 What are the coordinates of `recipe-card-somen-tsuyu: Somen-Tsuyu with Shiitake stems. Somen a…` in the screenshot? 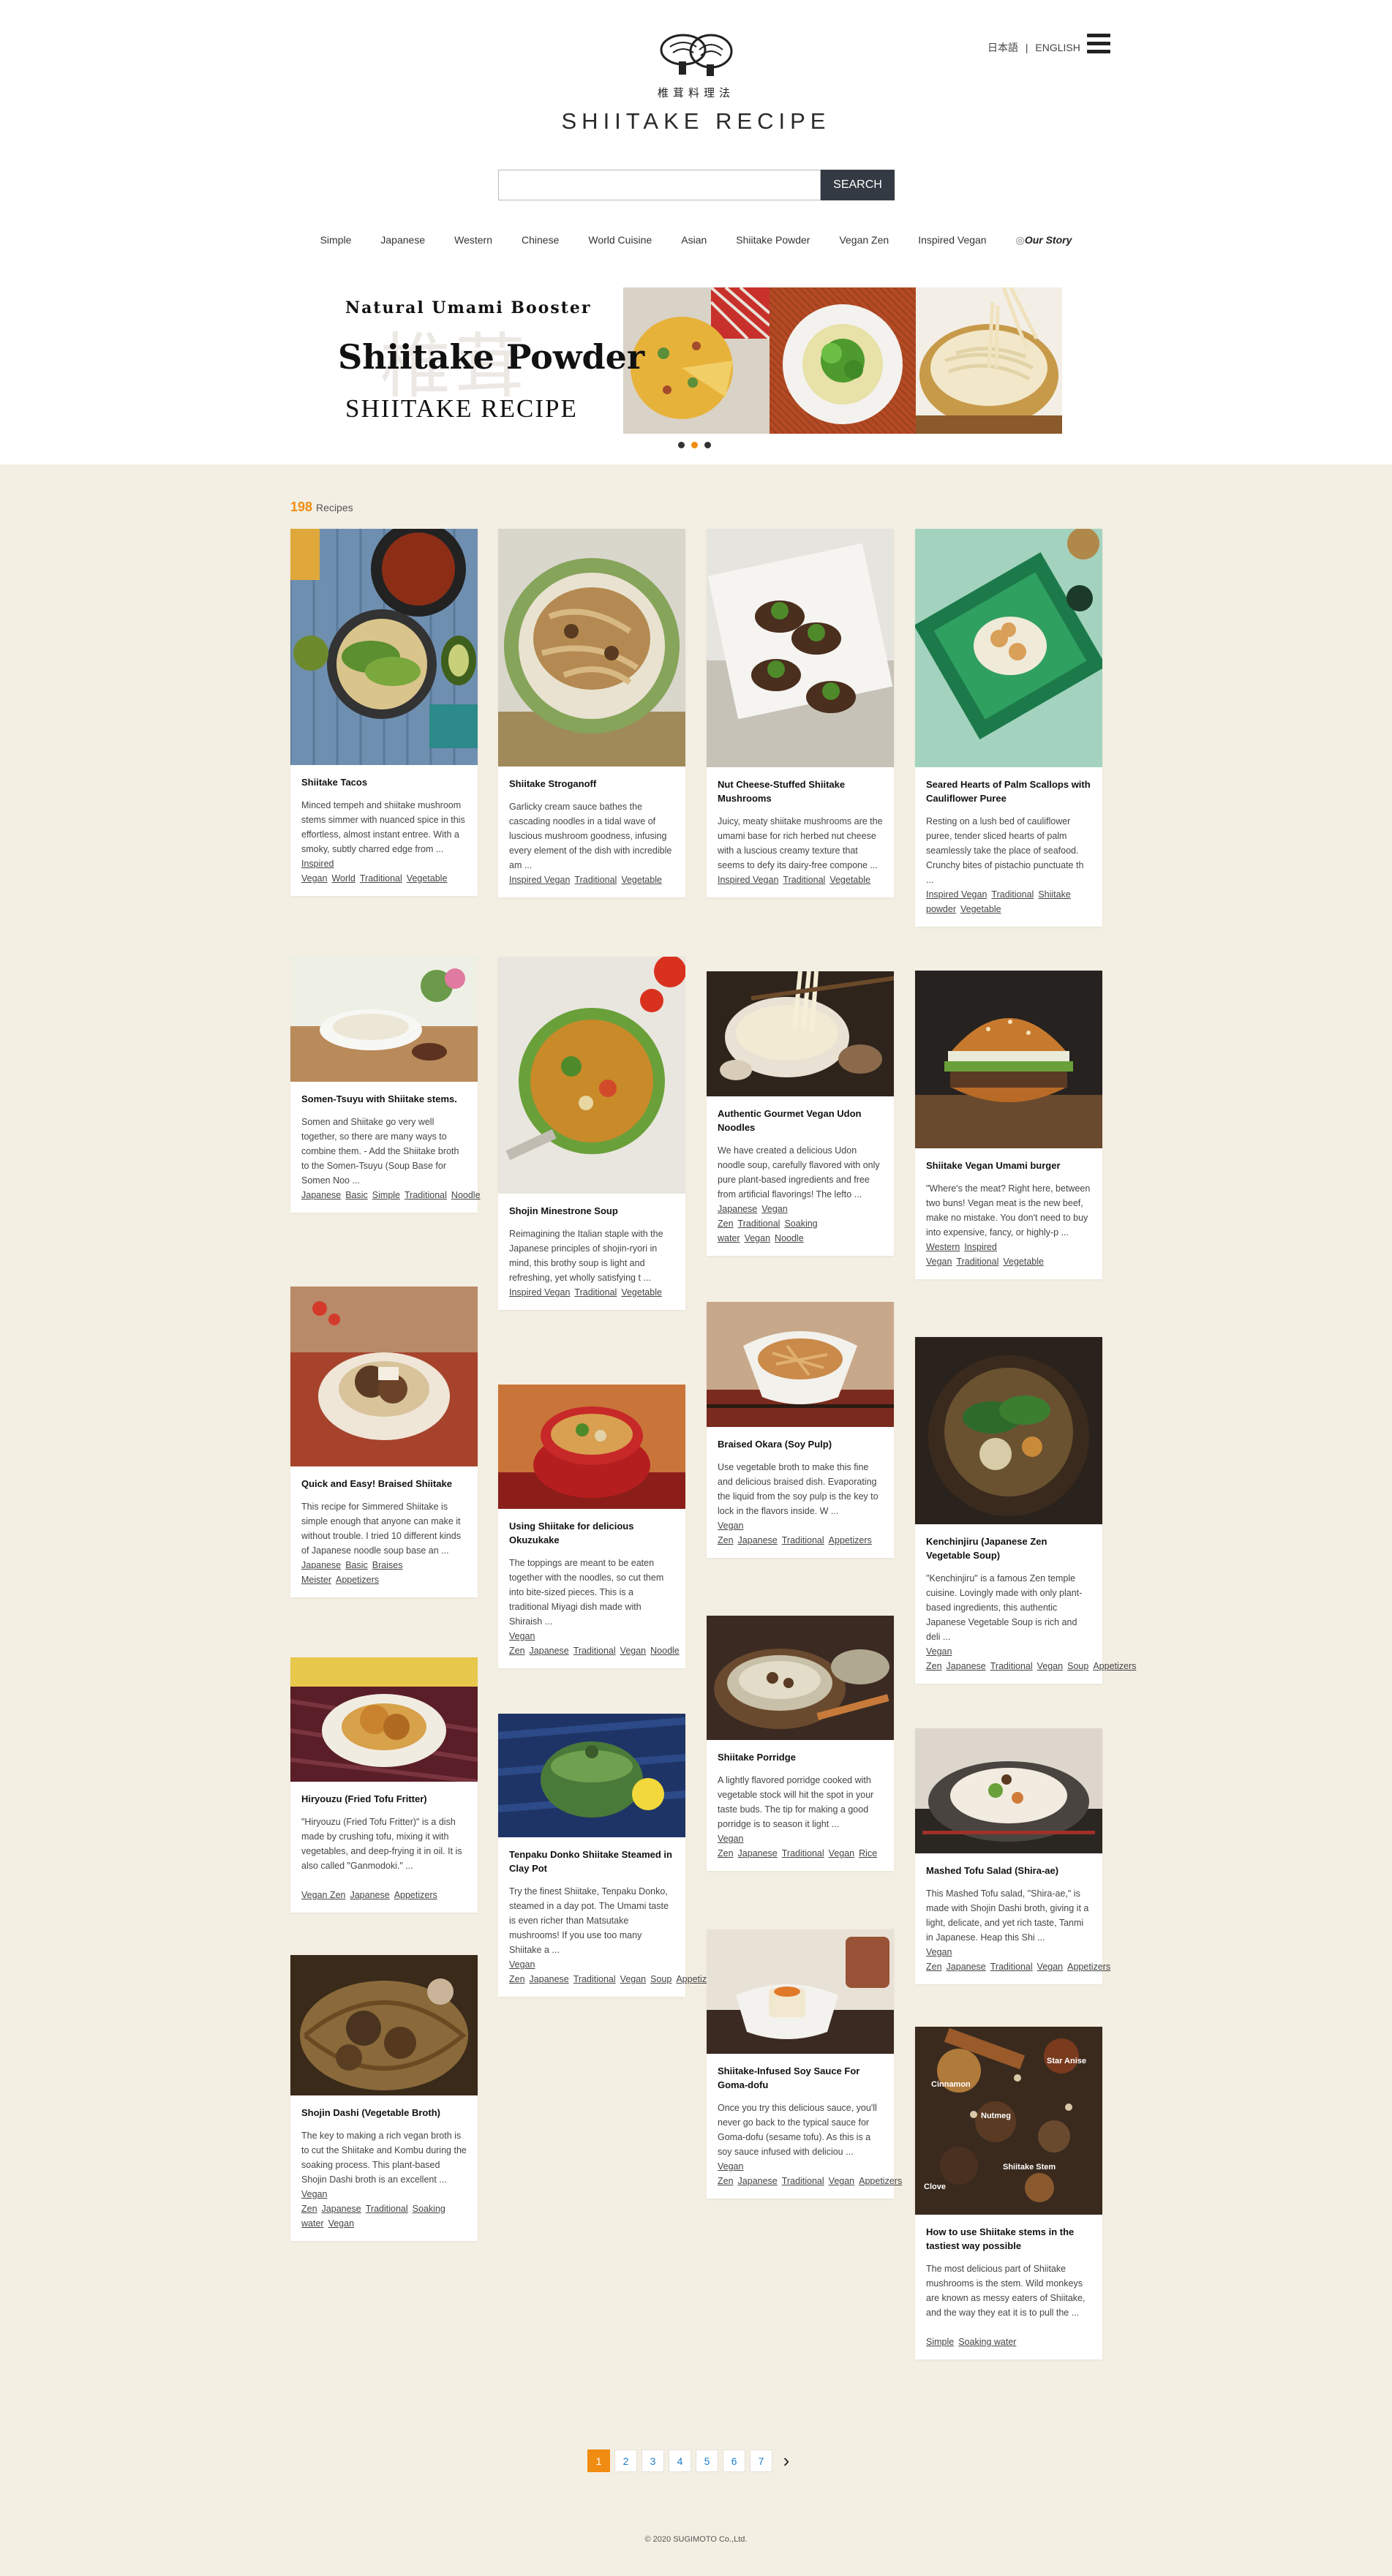 It's located at (385, 1085).